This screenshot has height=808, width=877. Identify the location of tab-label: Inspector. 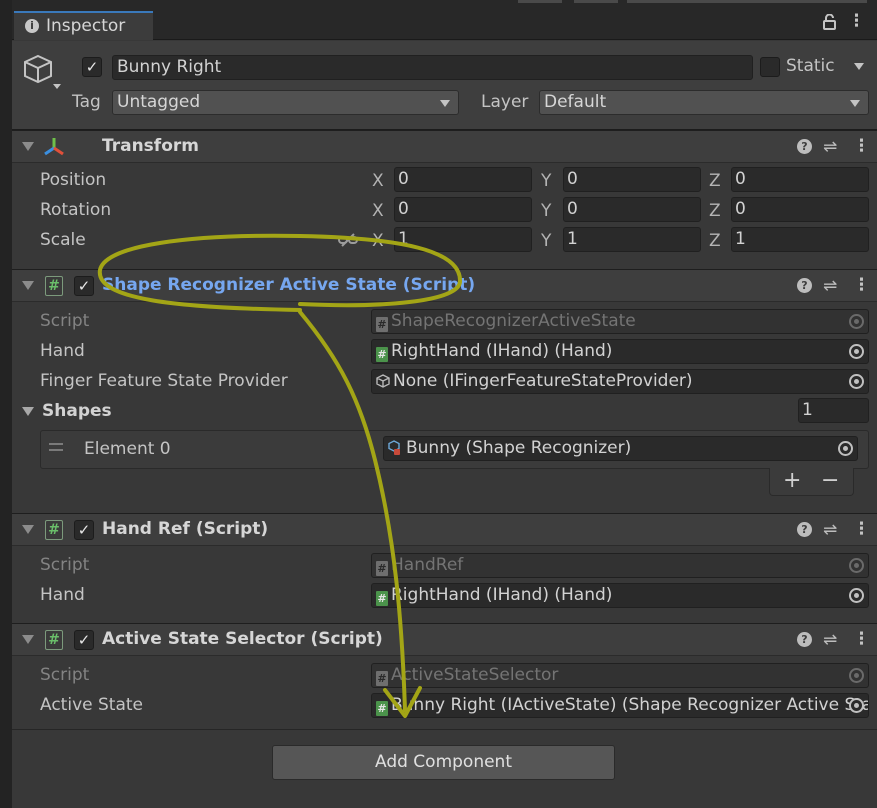
(86, 26).